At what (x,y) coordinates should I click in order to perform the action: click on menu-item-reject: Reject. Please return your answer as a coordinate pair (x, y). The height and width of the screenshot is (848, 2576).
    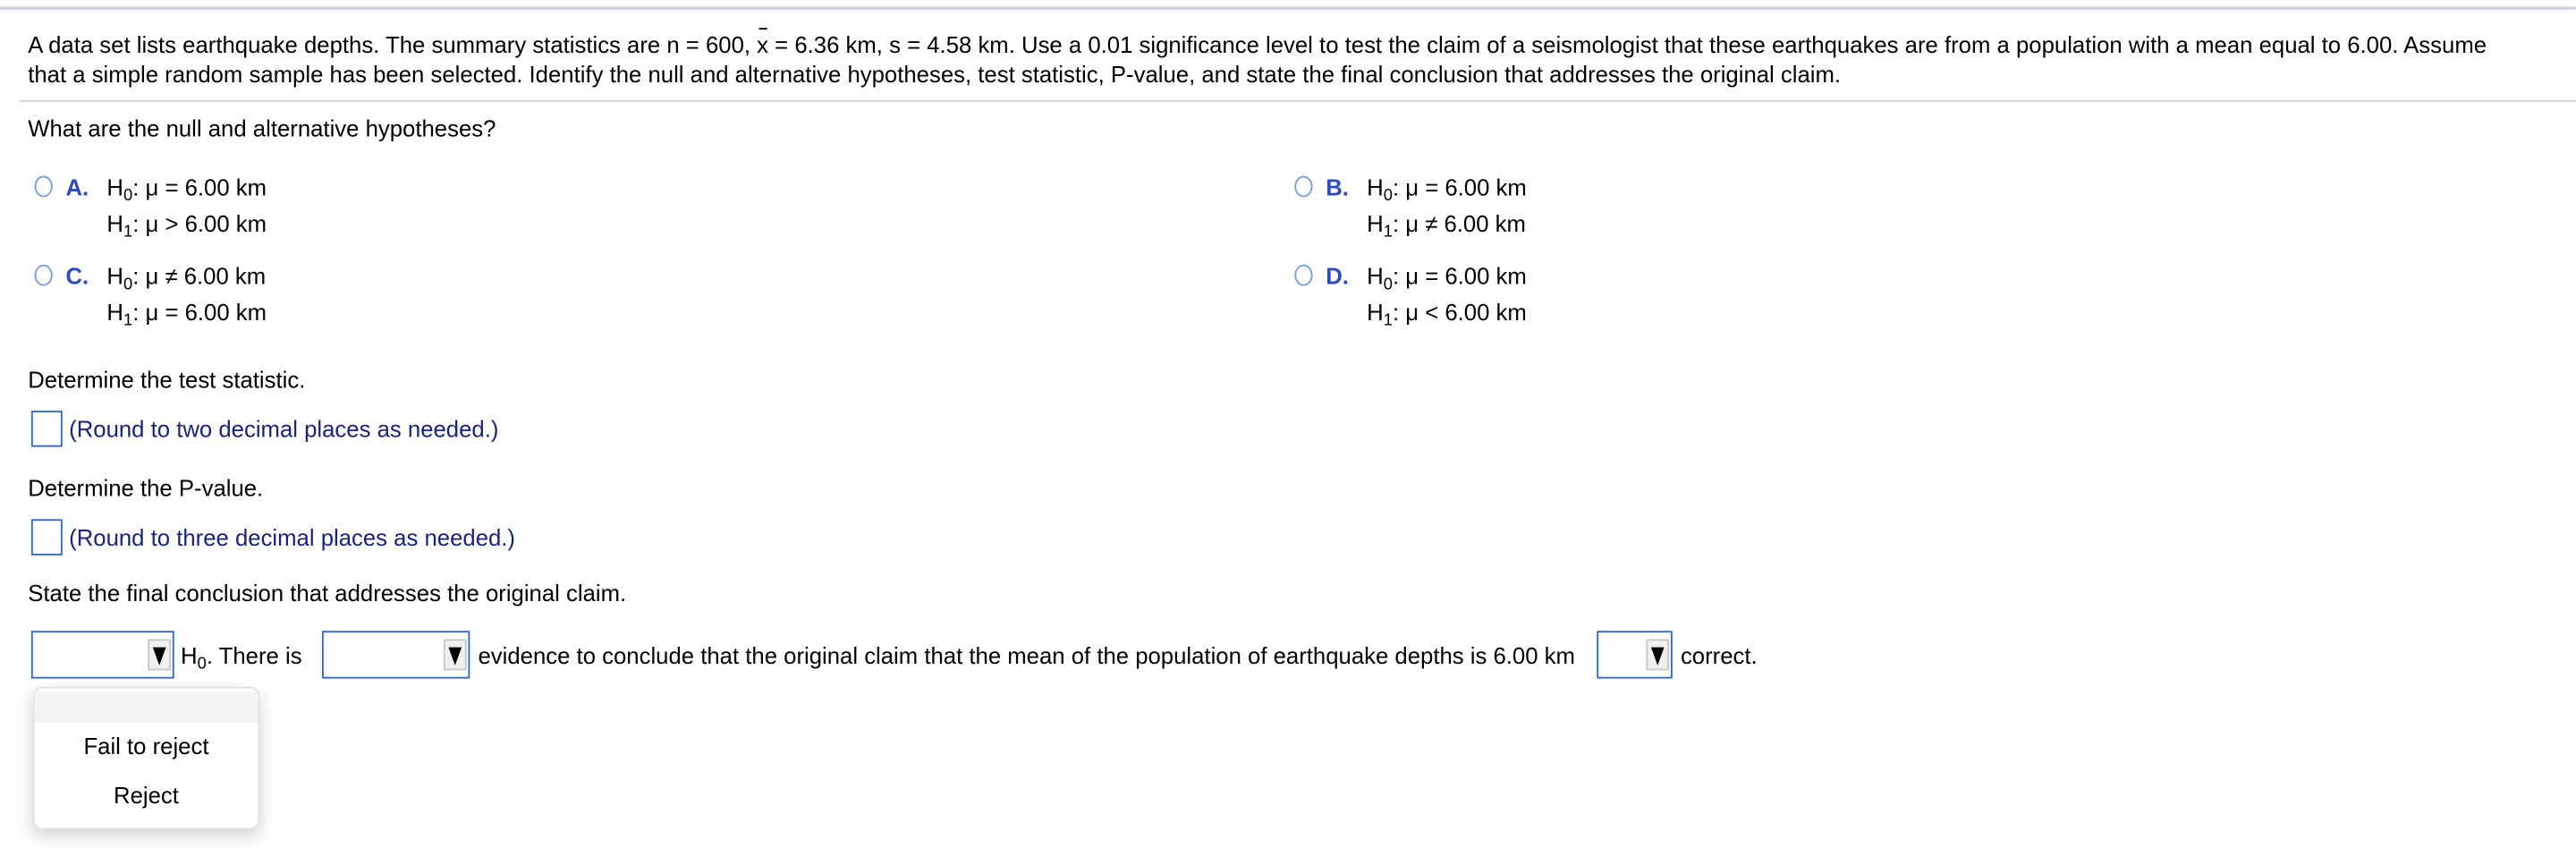
    Looking at the image, I should click on (146, 795).